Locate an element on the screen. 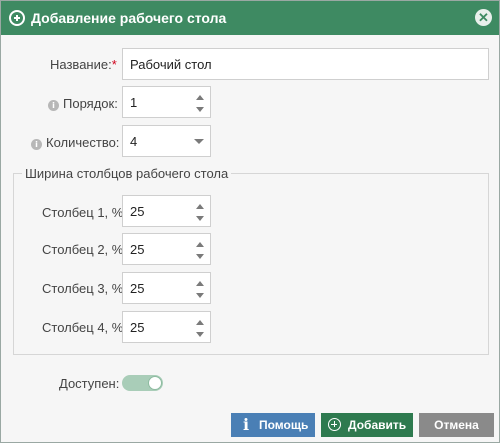 Image resolution: width=500 pixels, height=443 pixels. cancel-button: Отмена is located at coordinates (456, 425).